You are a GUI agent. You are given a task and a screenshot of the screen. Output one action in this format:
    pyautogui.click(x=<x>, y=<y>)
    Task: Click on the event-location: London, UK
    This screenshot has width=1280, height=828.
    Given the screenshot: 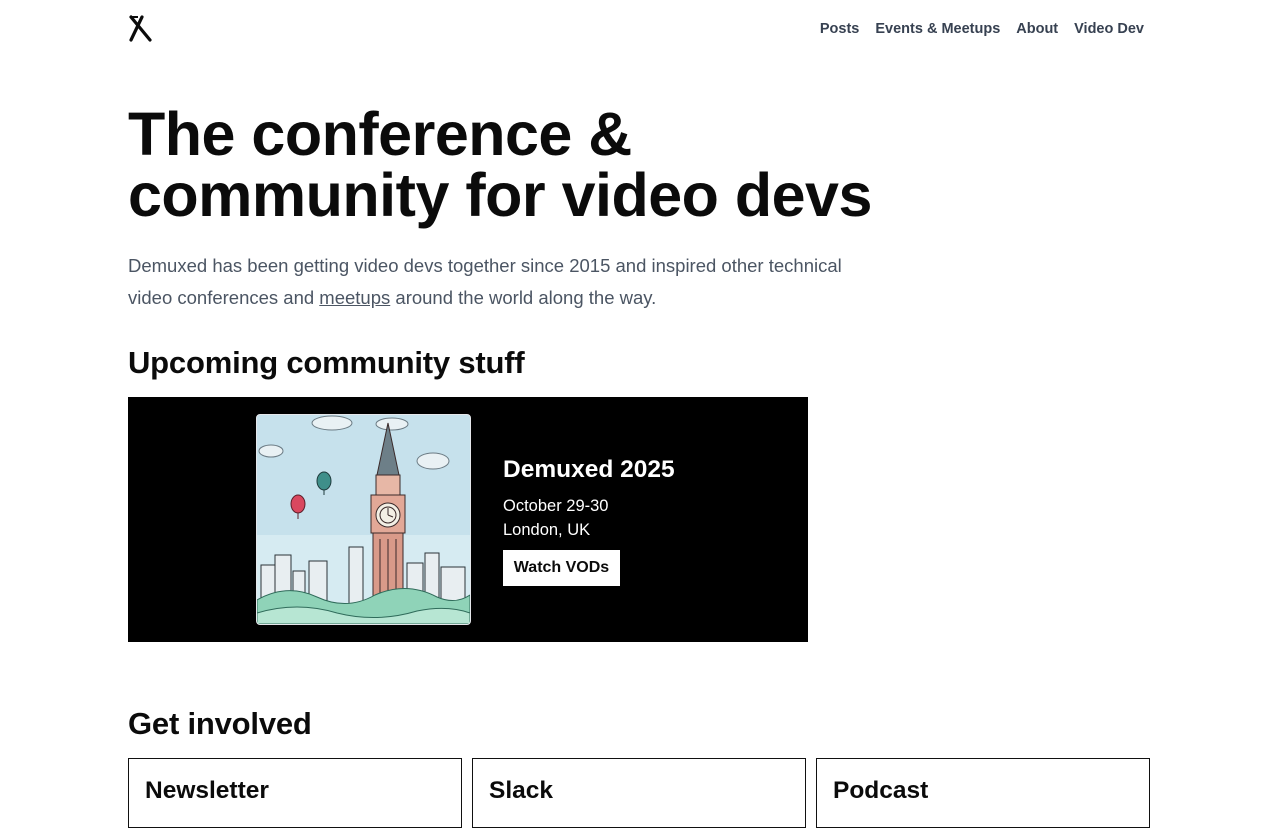 What is the action you would take?
    pyautogui.click(x=547, y=530)
    